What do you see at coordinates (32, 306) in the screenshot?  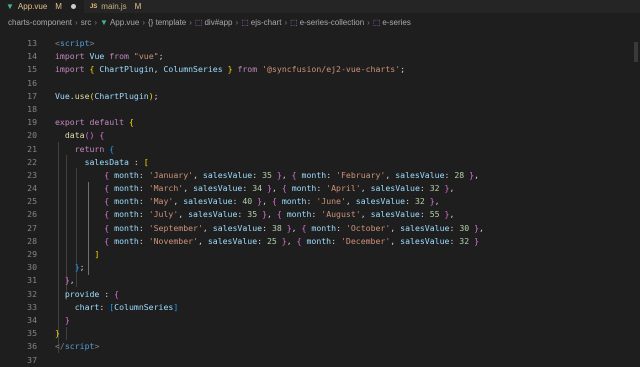 I see `line-number: 33` at bounding box center [32, 306].